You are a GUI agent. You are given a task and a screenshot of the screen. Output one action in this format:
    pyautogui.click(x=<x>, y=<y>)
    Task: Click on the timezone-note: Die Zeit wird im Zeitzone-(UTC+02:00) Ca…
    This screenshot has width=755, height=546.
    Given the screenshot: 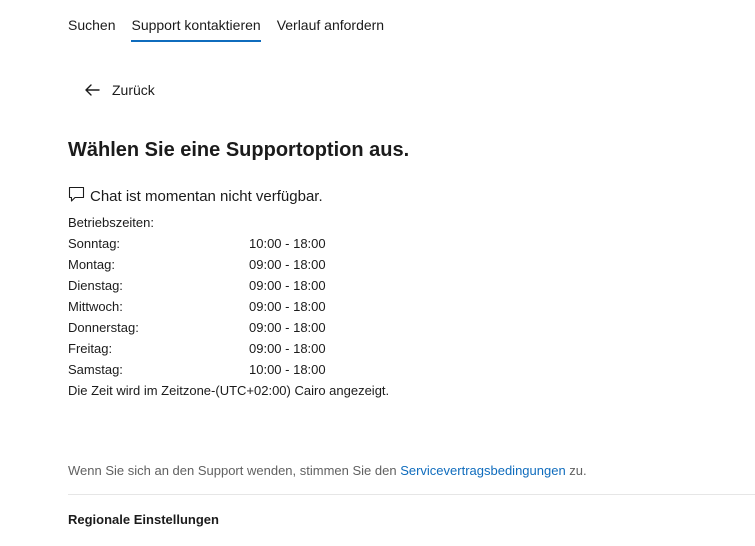 What is the action you would take?
    pyautogui.click(x=229, y=390)
    